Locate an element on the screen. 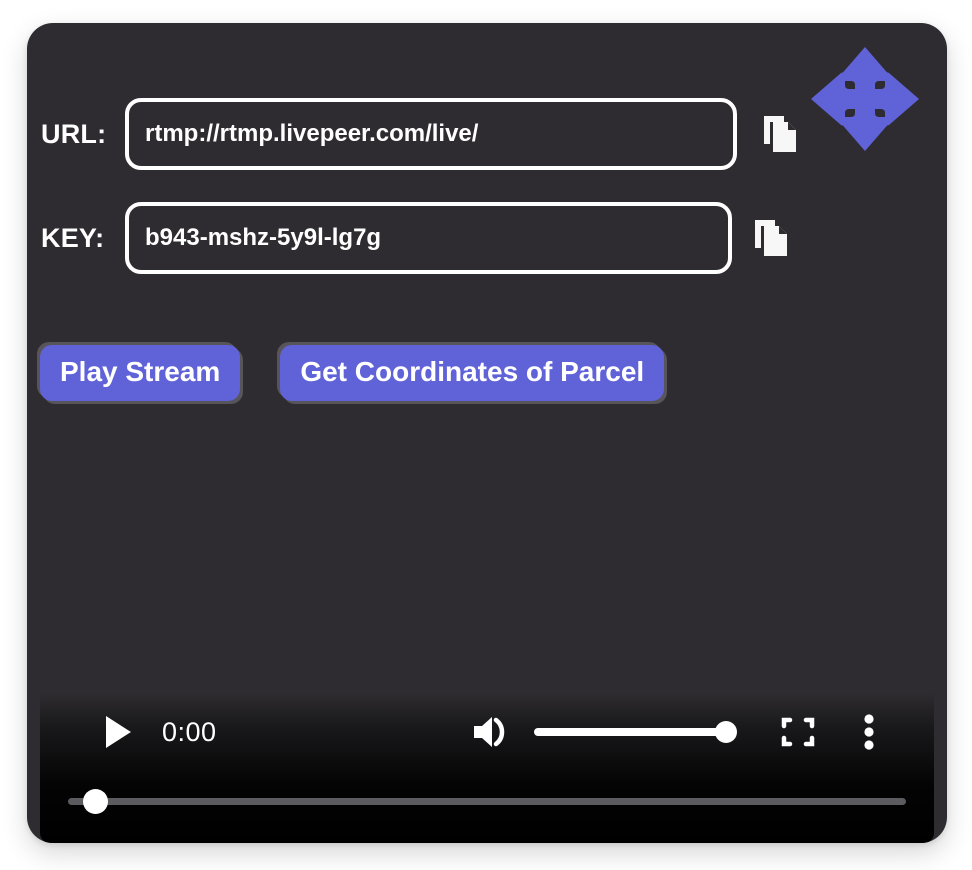 The width and height of the screenshot is (972, 870). current-time-display: 0:00 is located at coordinates (189, 731).